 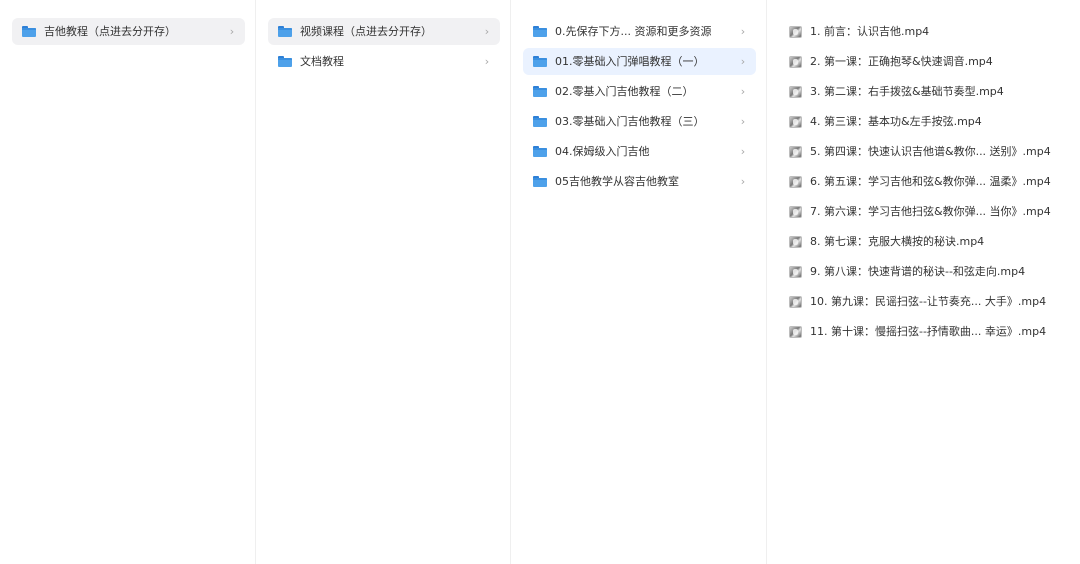 I want to click on folder-label: 03.零基础入门吉他教程（三）, so click(x=630, y=121).